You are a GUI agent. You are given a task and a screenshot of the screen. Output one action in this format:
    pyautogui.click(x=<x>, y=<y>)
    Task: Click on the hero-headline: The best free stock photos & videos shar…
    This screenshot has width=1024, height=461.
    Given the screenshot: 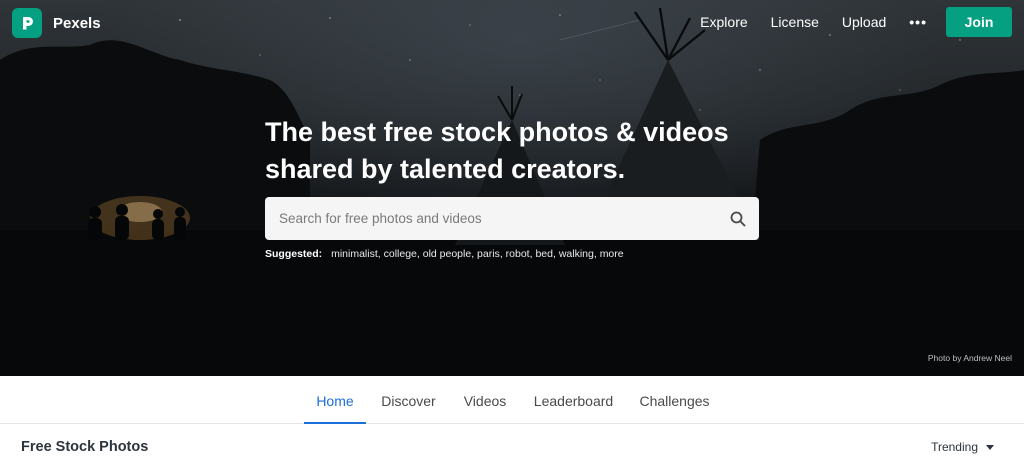 What is the action you would take?
    pyautogui.click(x=497, y=150)
    